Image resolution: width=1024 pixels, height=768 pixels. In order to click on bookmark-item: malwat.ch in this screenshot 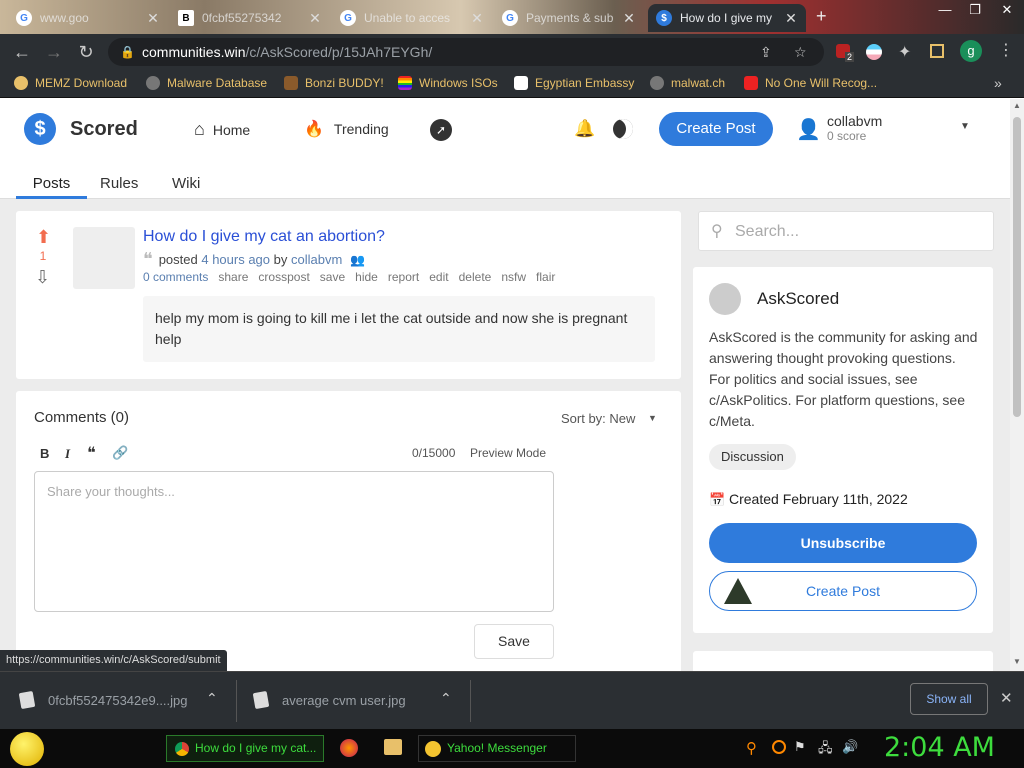, I will do `click(687, 83)`.